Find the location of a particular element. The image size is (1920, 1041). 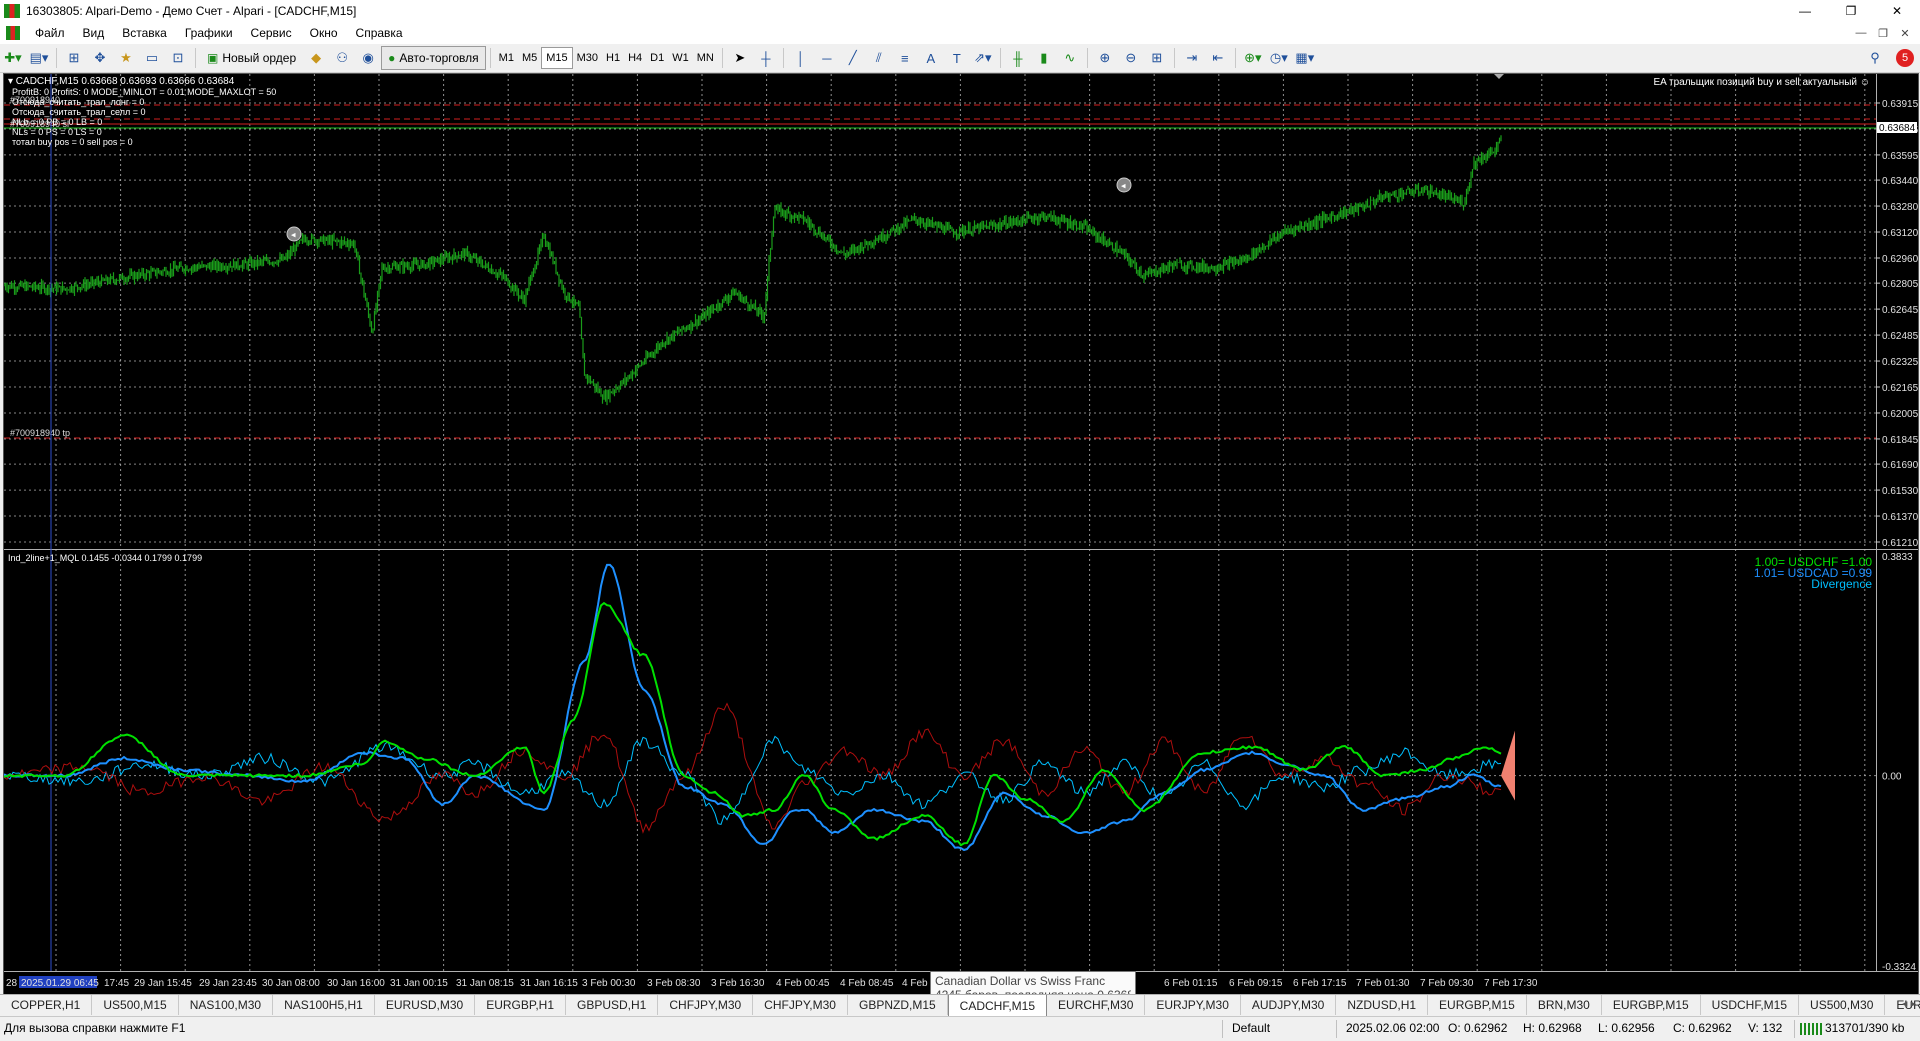

mdi-close-button: ✕ is located at coordinates (1905, 33).